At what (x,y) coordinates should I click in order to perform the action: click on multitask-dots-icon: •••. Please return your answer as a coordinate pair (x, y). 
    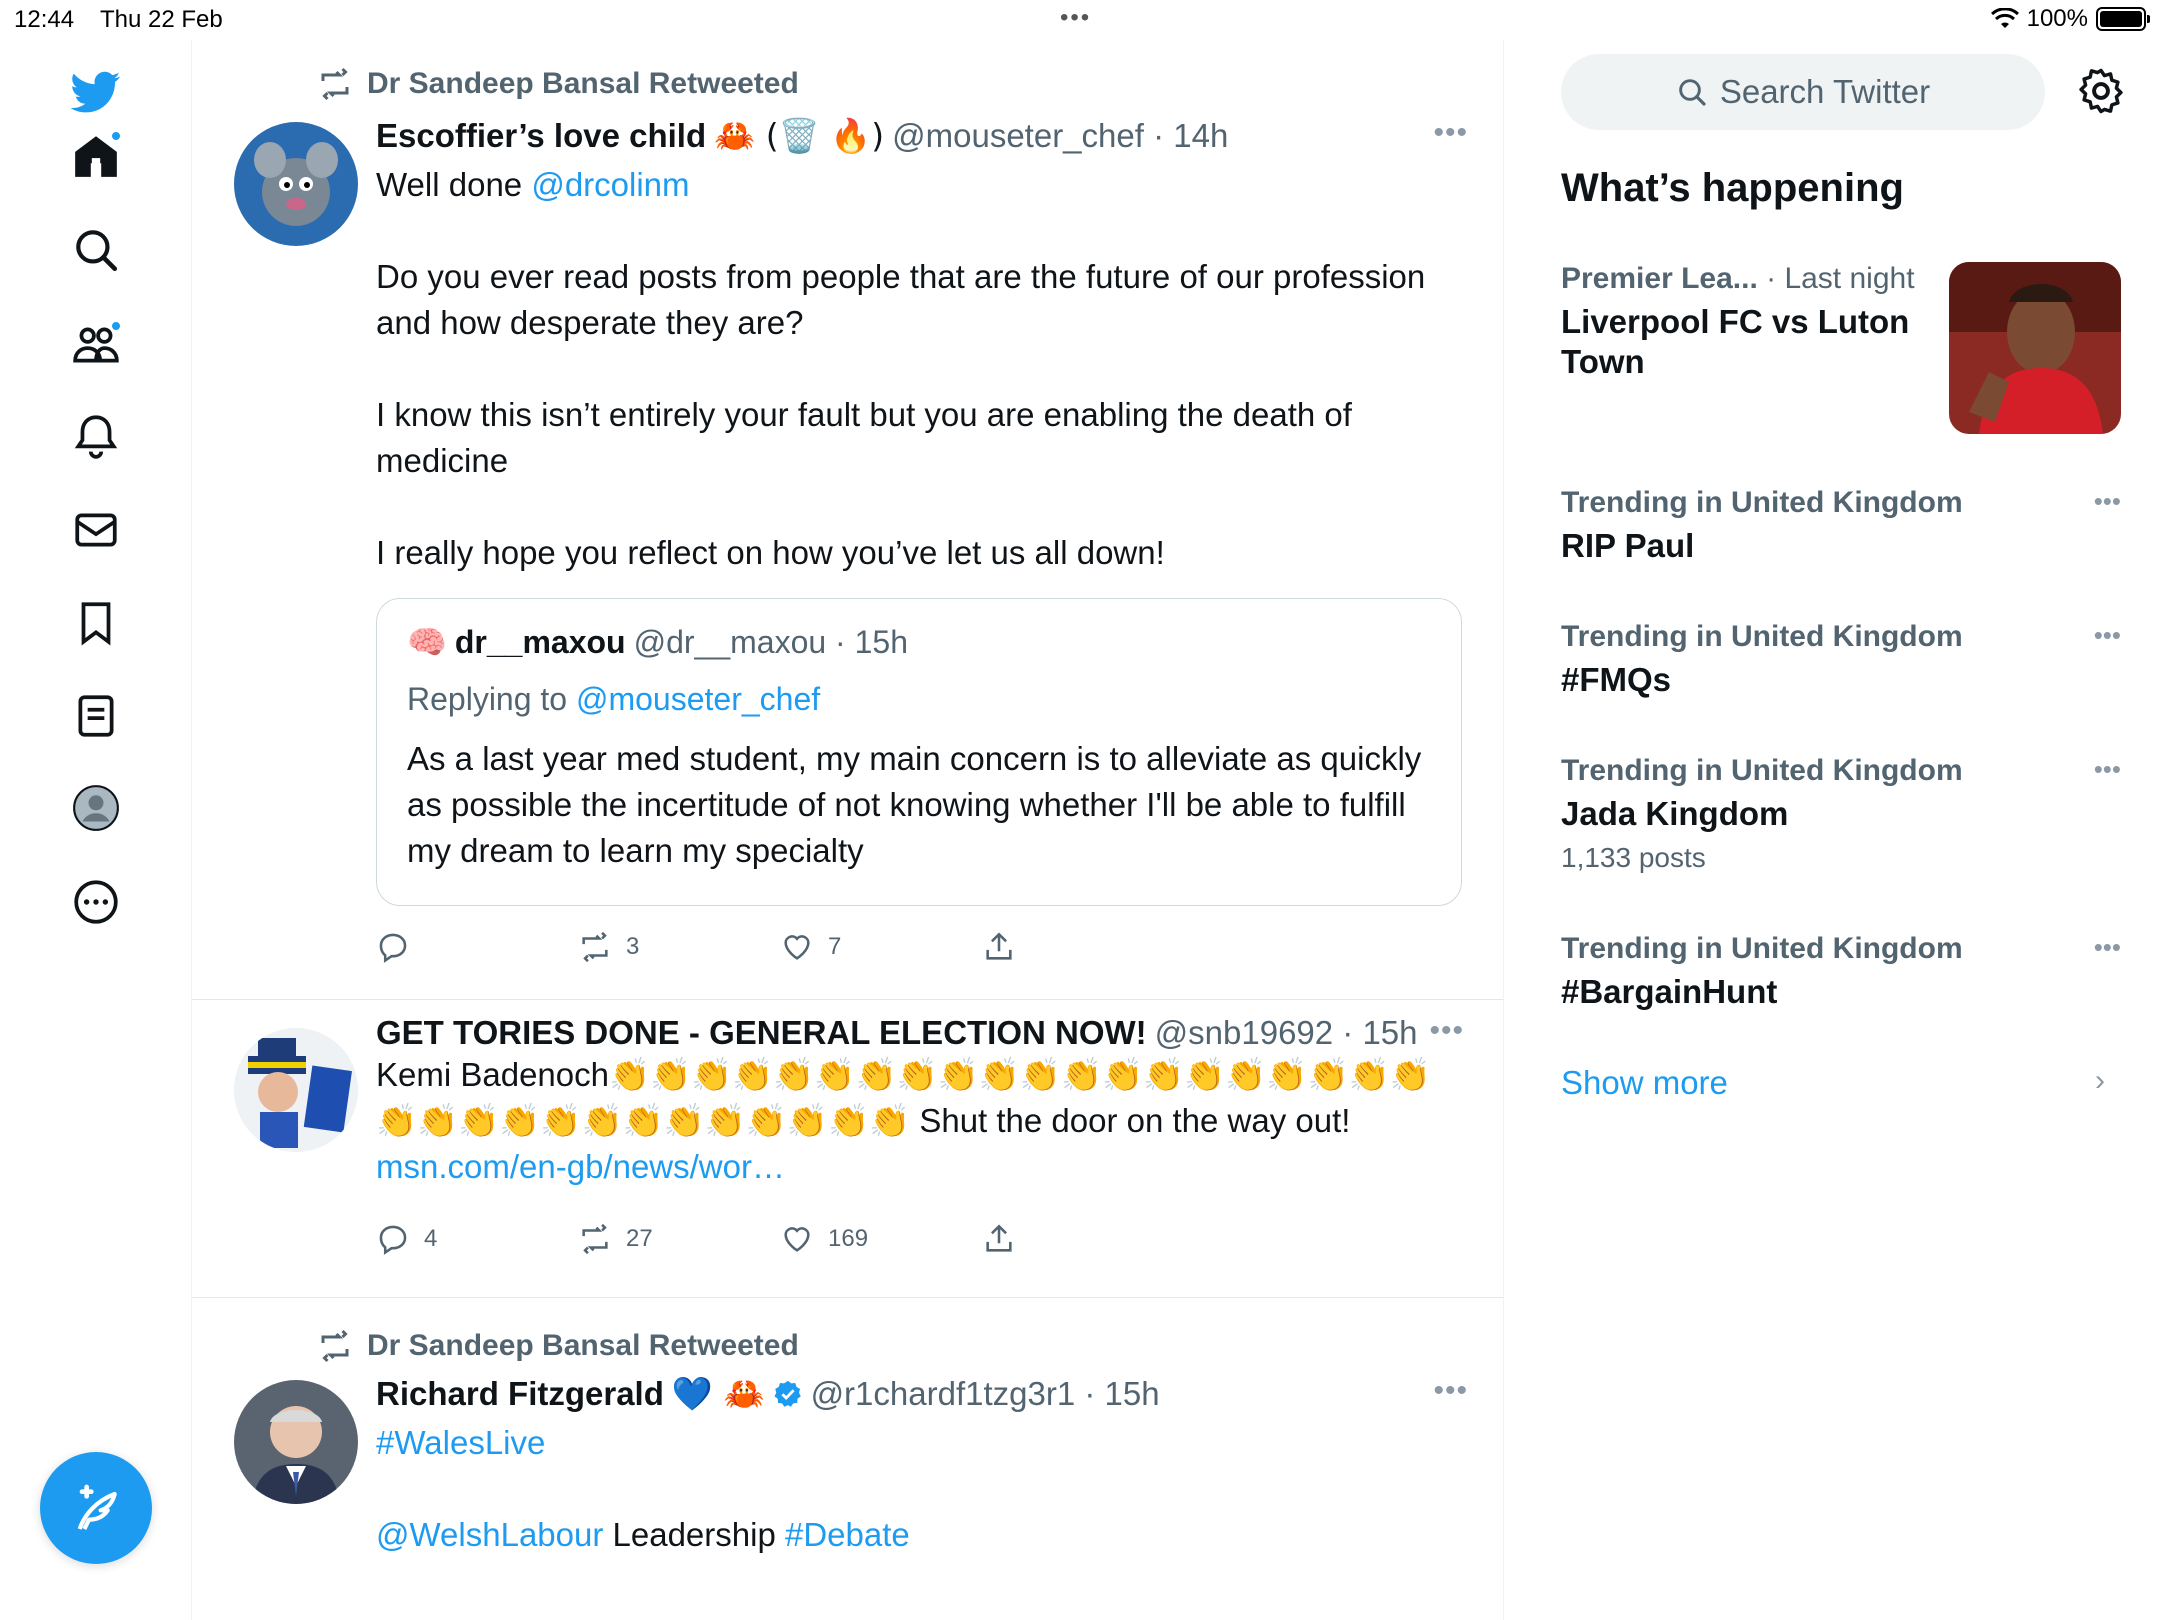
    Looking at the image, I should click on (1075, 18).